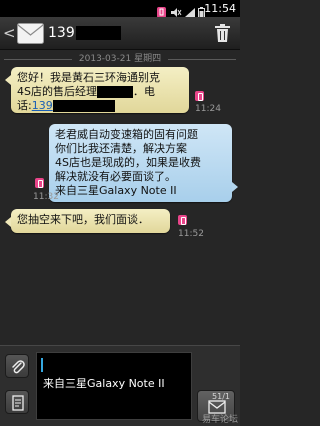  What do you see at coordinates (83, 106) in the screenshot?
I see `redacted-phone-block` at bounding box center [83, 106].